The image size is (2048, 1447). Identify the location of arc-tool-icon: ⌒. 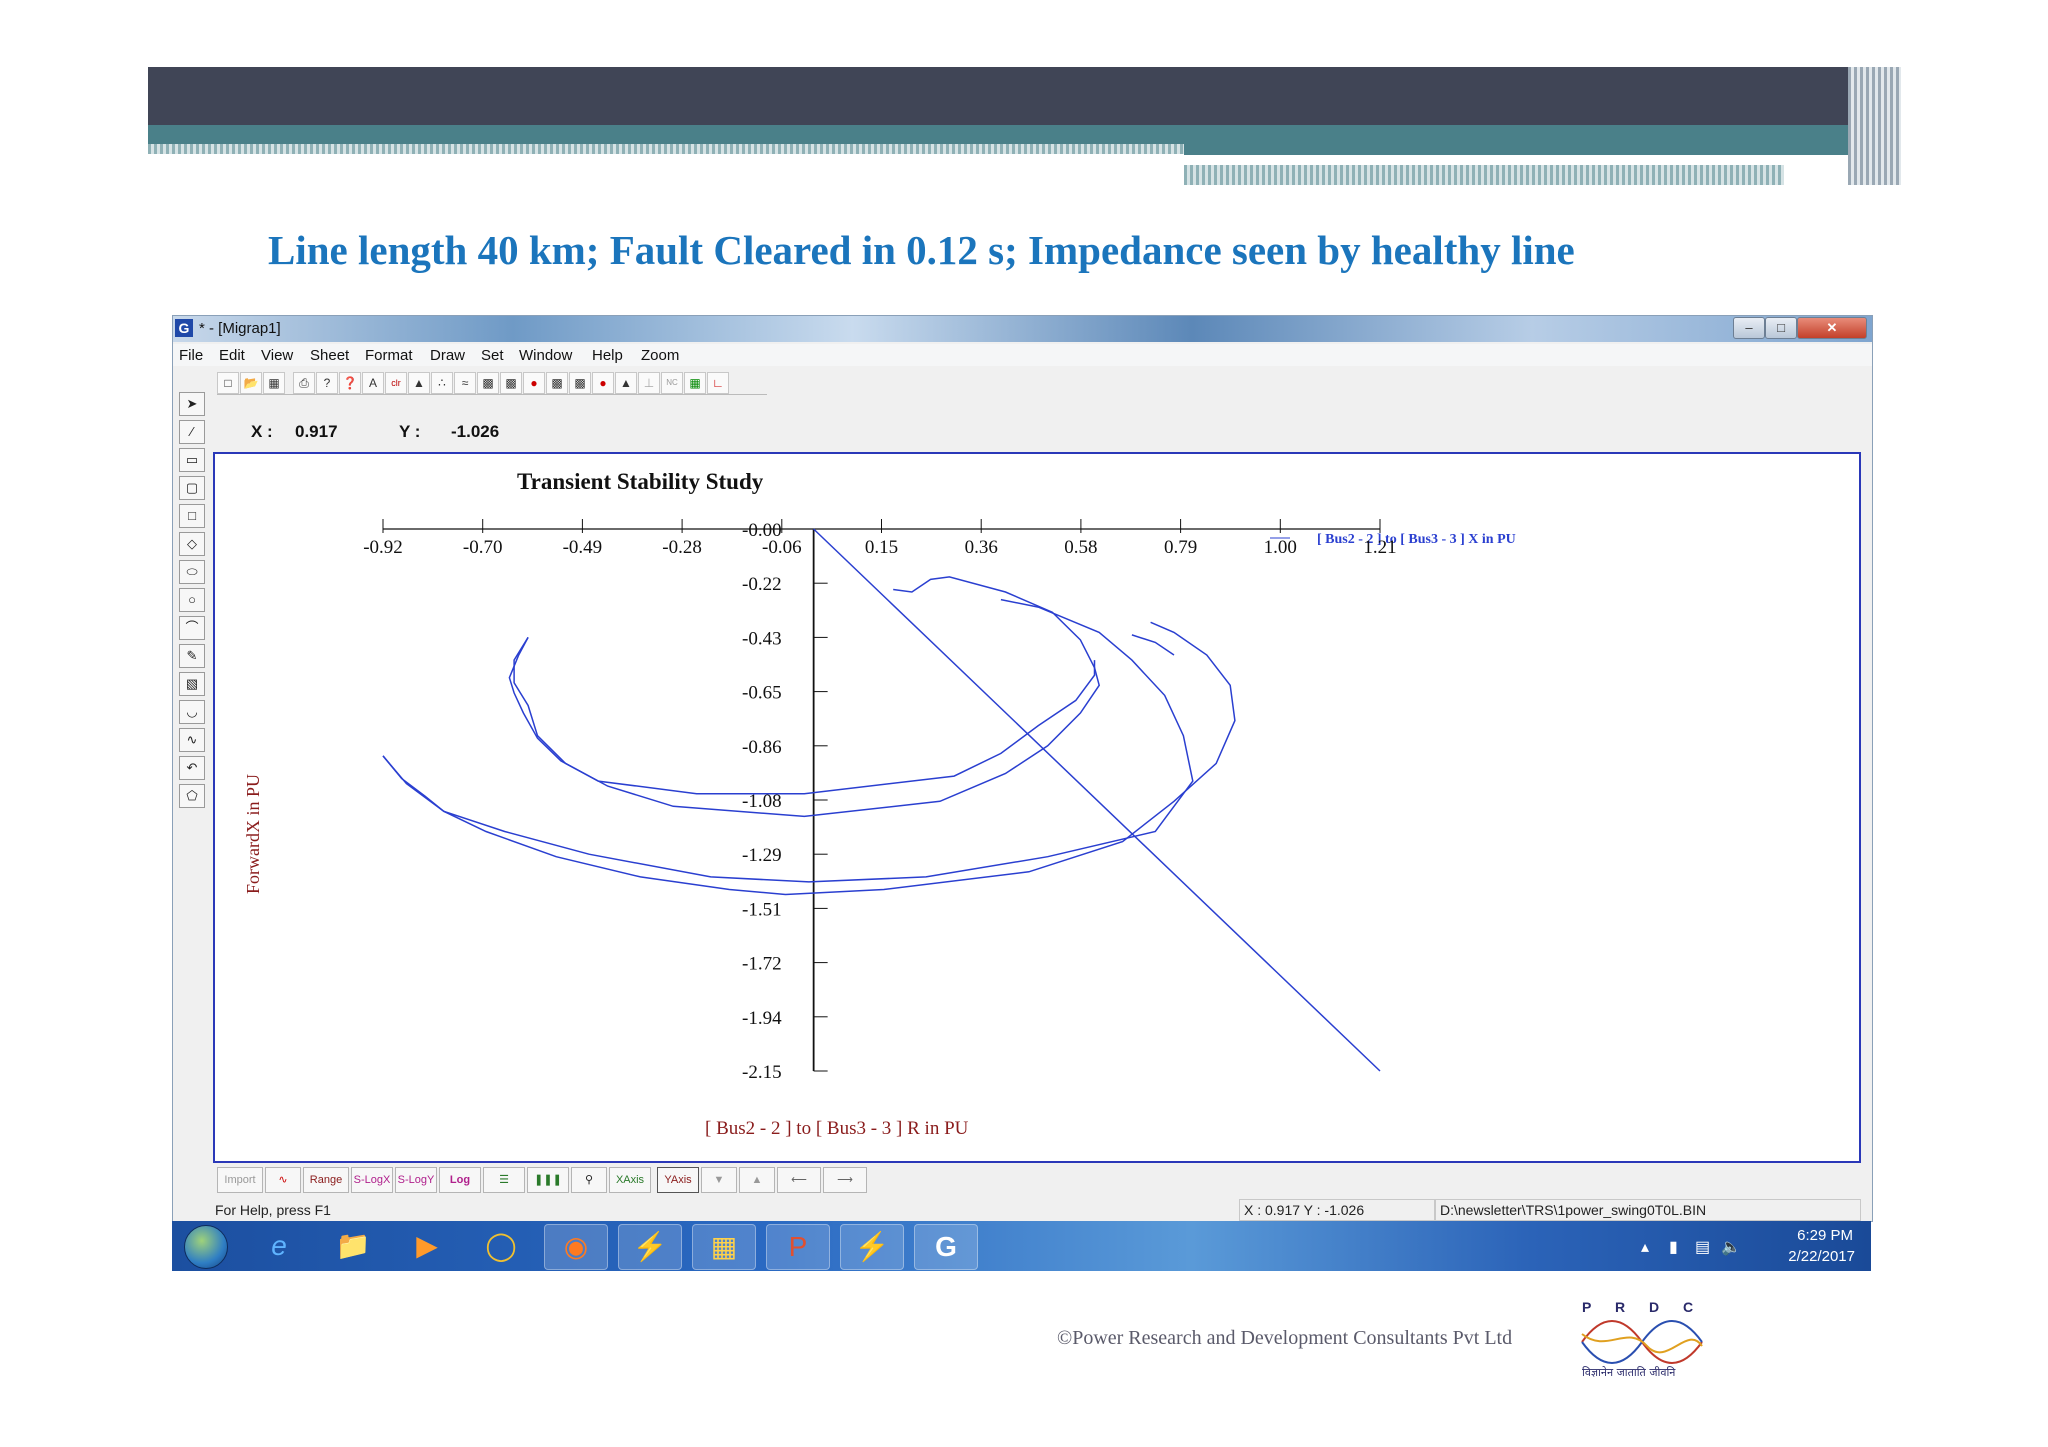
(192, 628).